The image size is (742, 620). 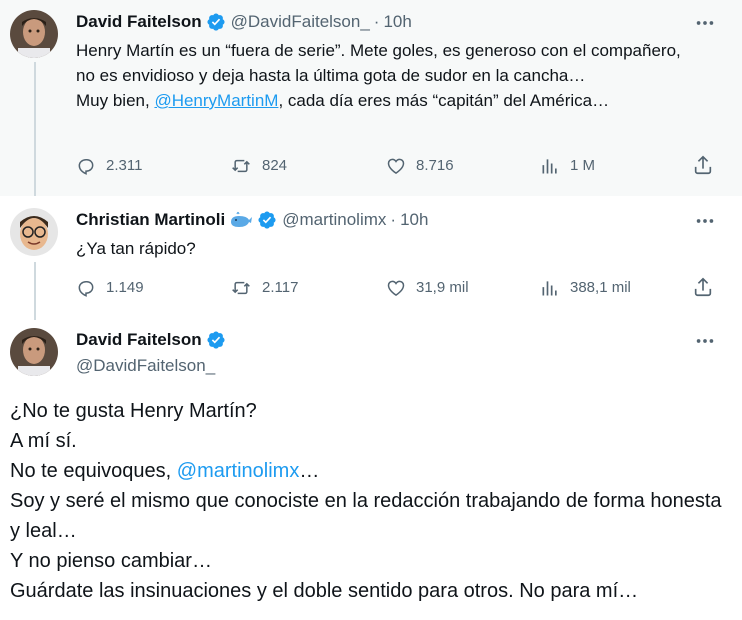 I want to click on reply-count: 2.311, so click(x=124, y=165).